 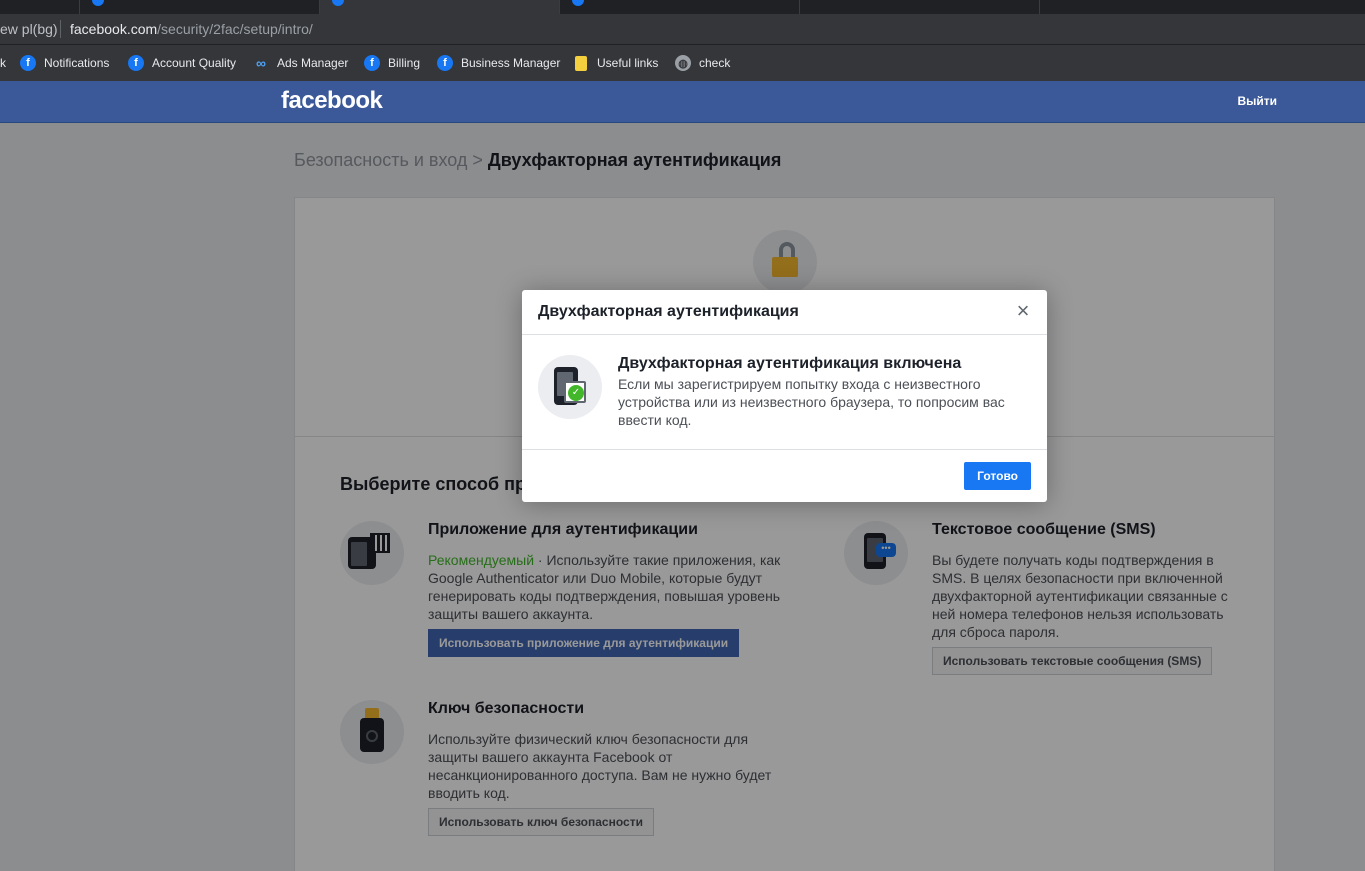 I want to click on dialog-heading: Двухфакторная аутентификация включена, so click(x=790, y=363).